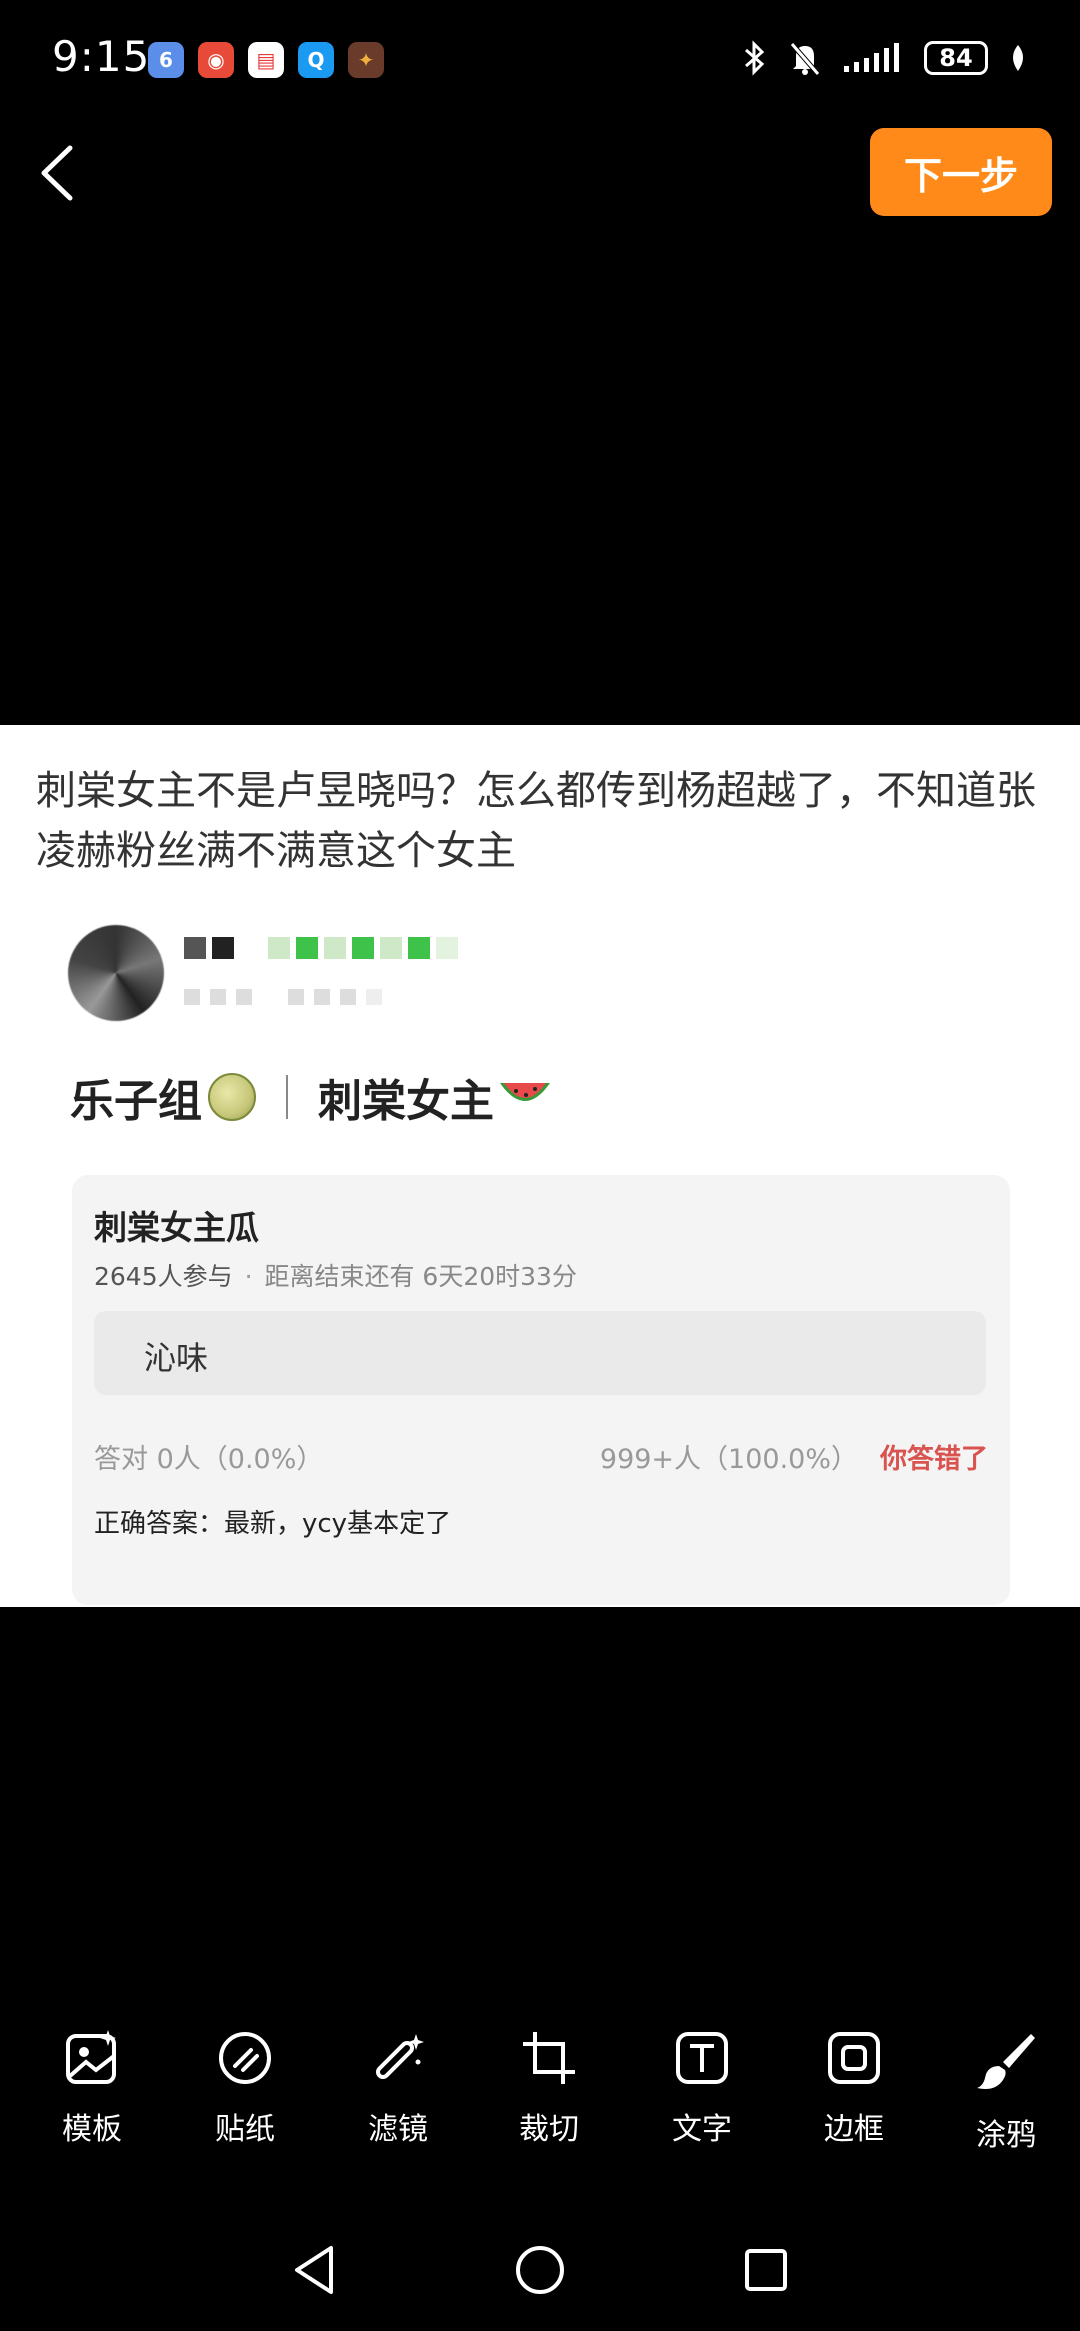  Describe the element at coordinates (525, 1092) in the screenshot. I see `watermelon-emoji-icon` at that location.